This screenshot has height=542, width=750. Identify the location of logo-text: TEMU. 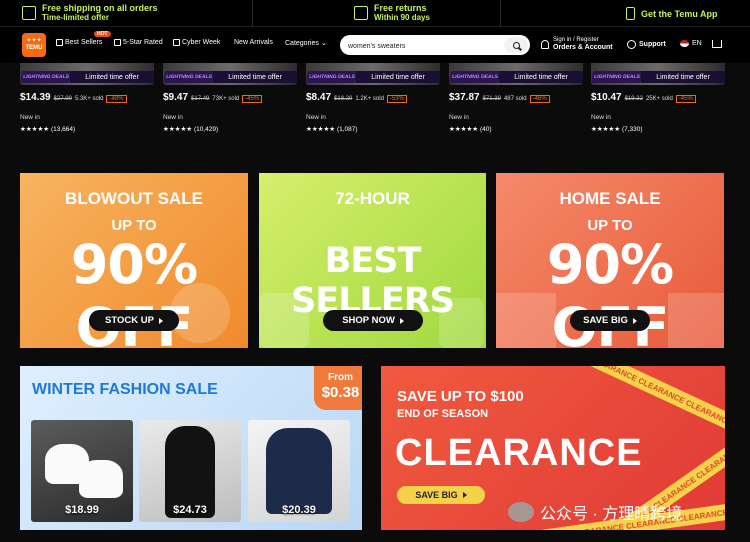
(34, 48).